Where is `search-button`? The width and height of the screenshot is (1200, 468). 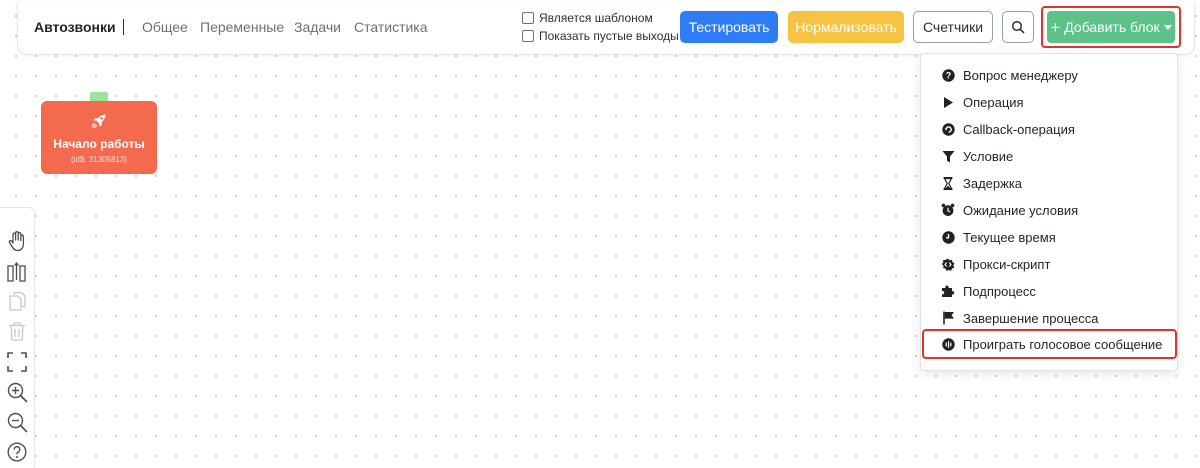 search-button is located at coordinates (1018, 27).